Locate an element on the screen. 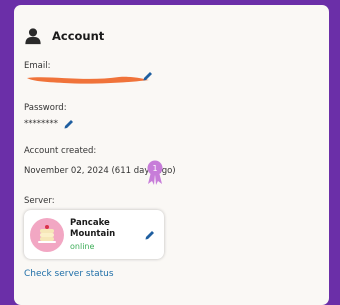 This screenshot has width=340, height=305. server-status: online is located at coordinates (82, 246).